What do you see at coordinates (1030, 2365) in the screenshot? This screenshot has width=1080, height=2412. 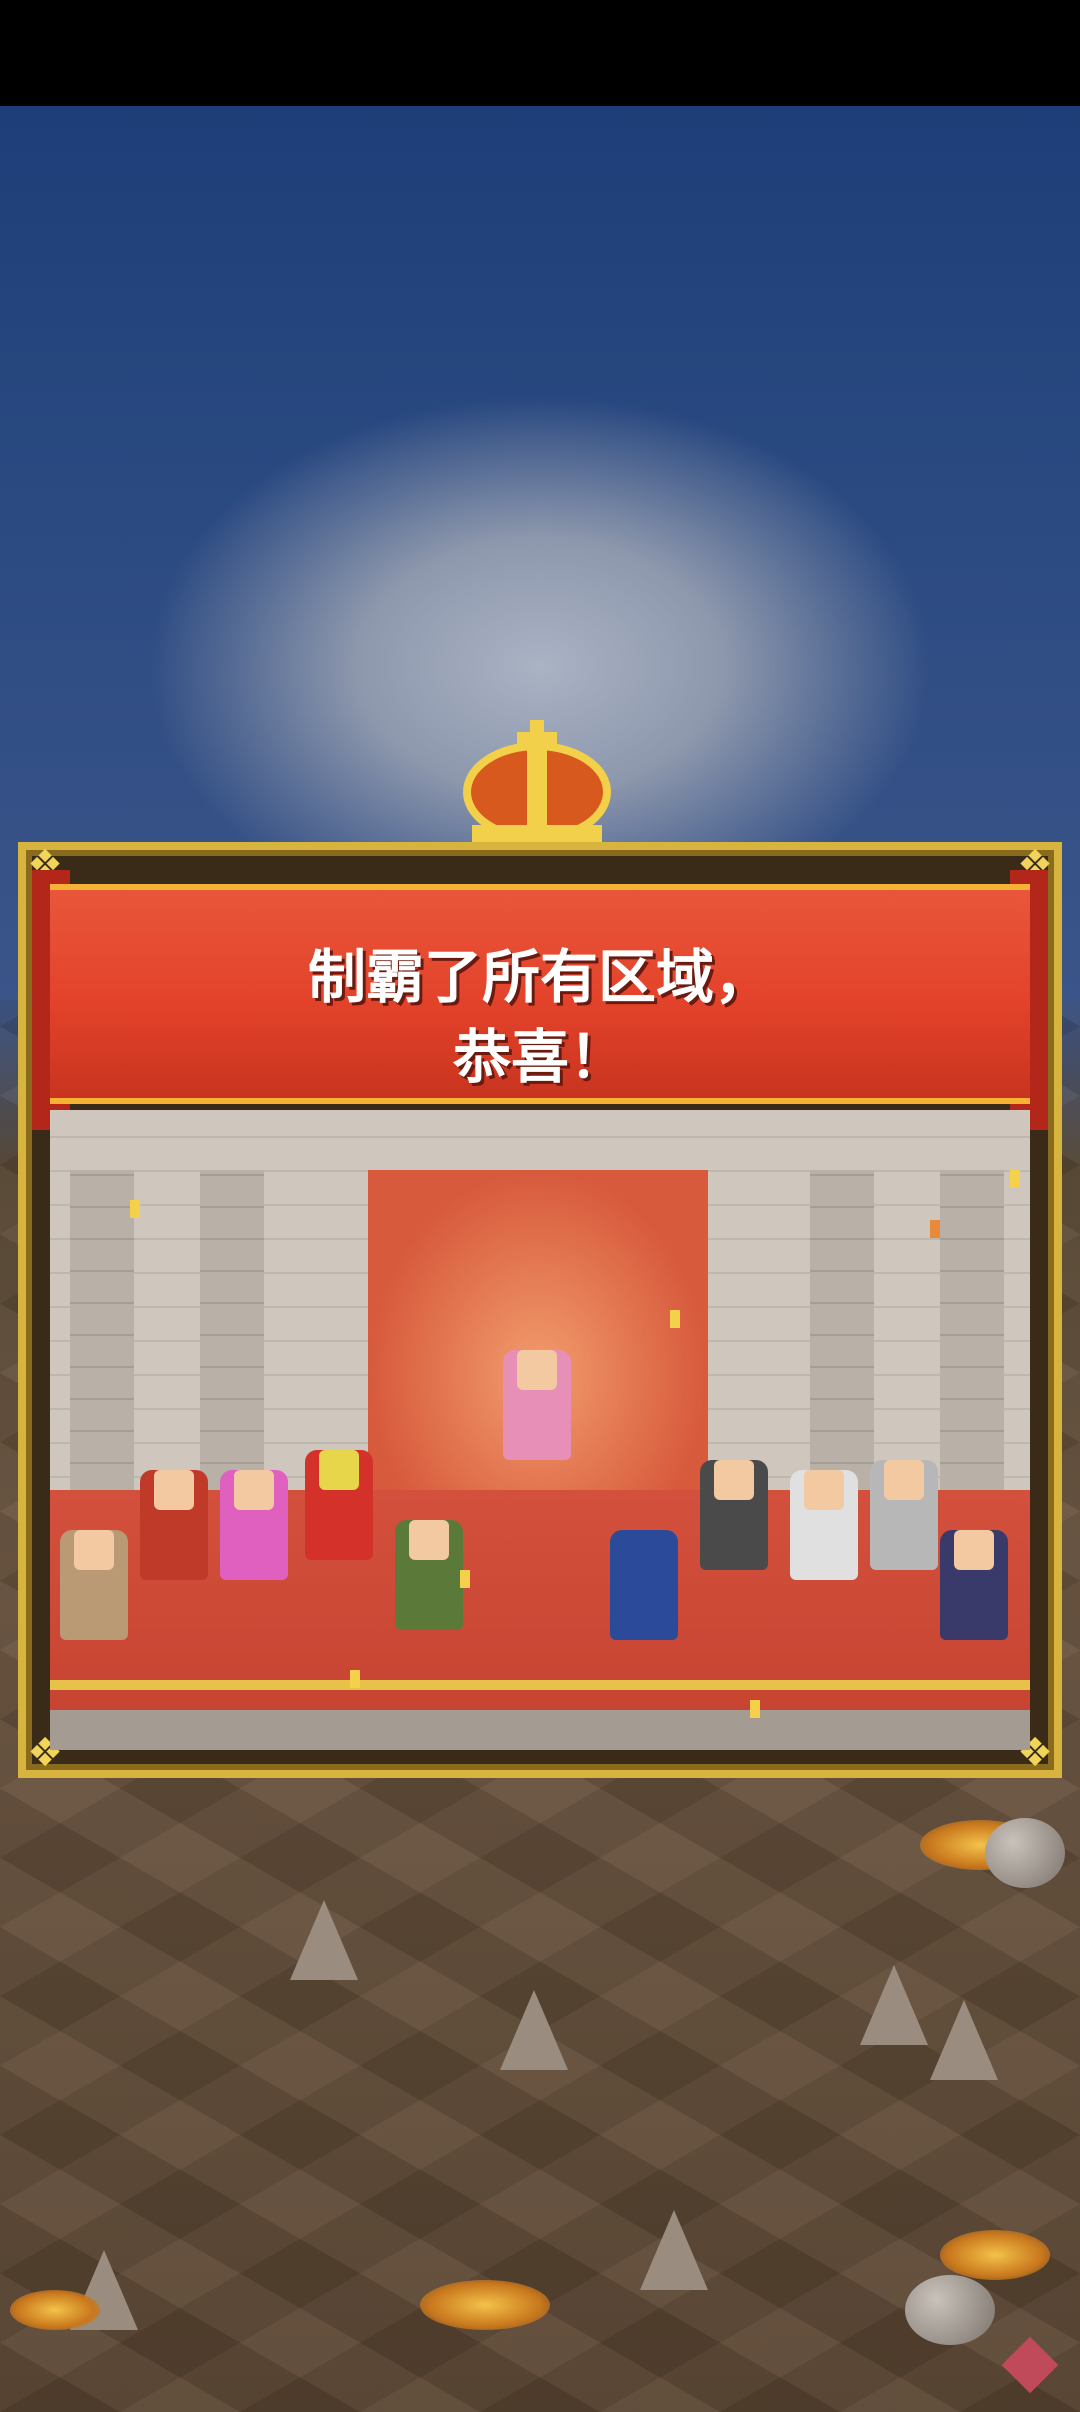 I see `gem-crystal` at bounding box center [1030, 2365].